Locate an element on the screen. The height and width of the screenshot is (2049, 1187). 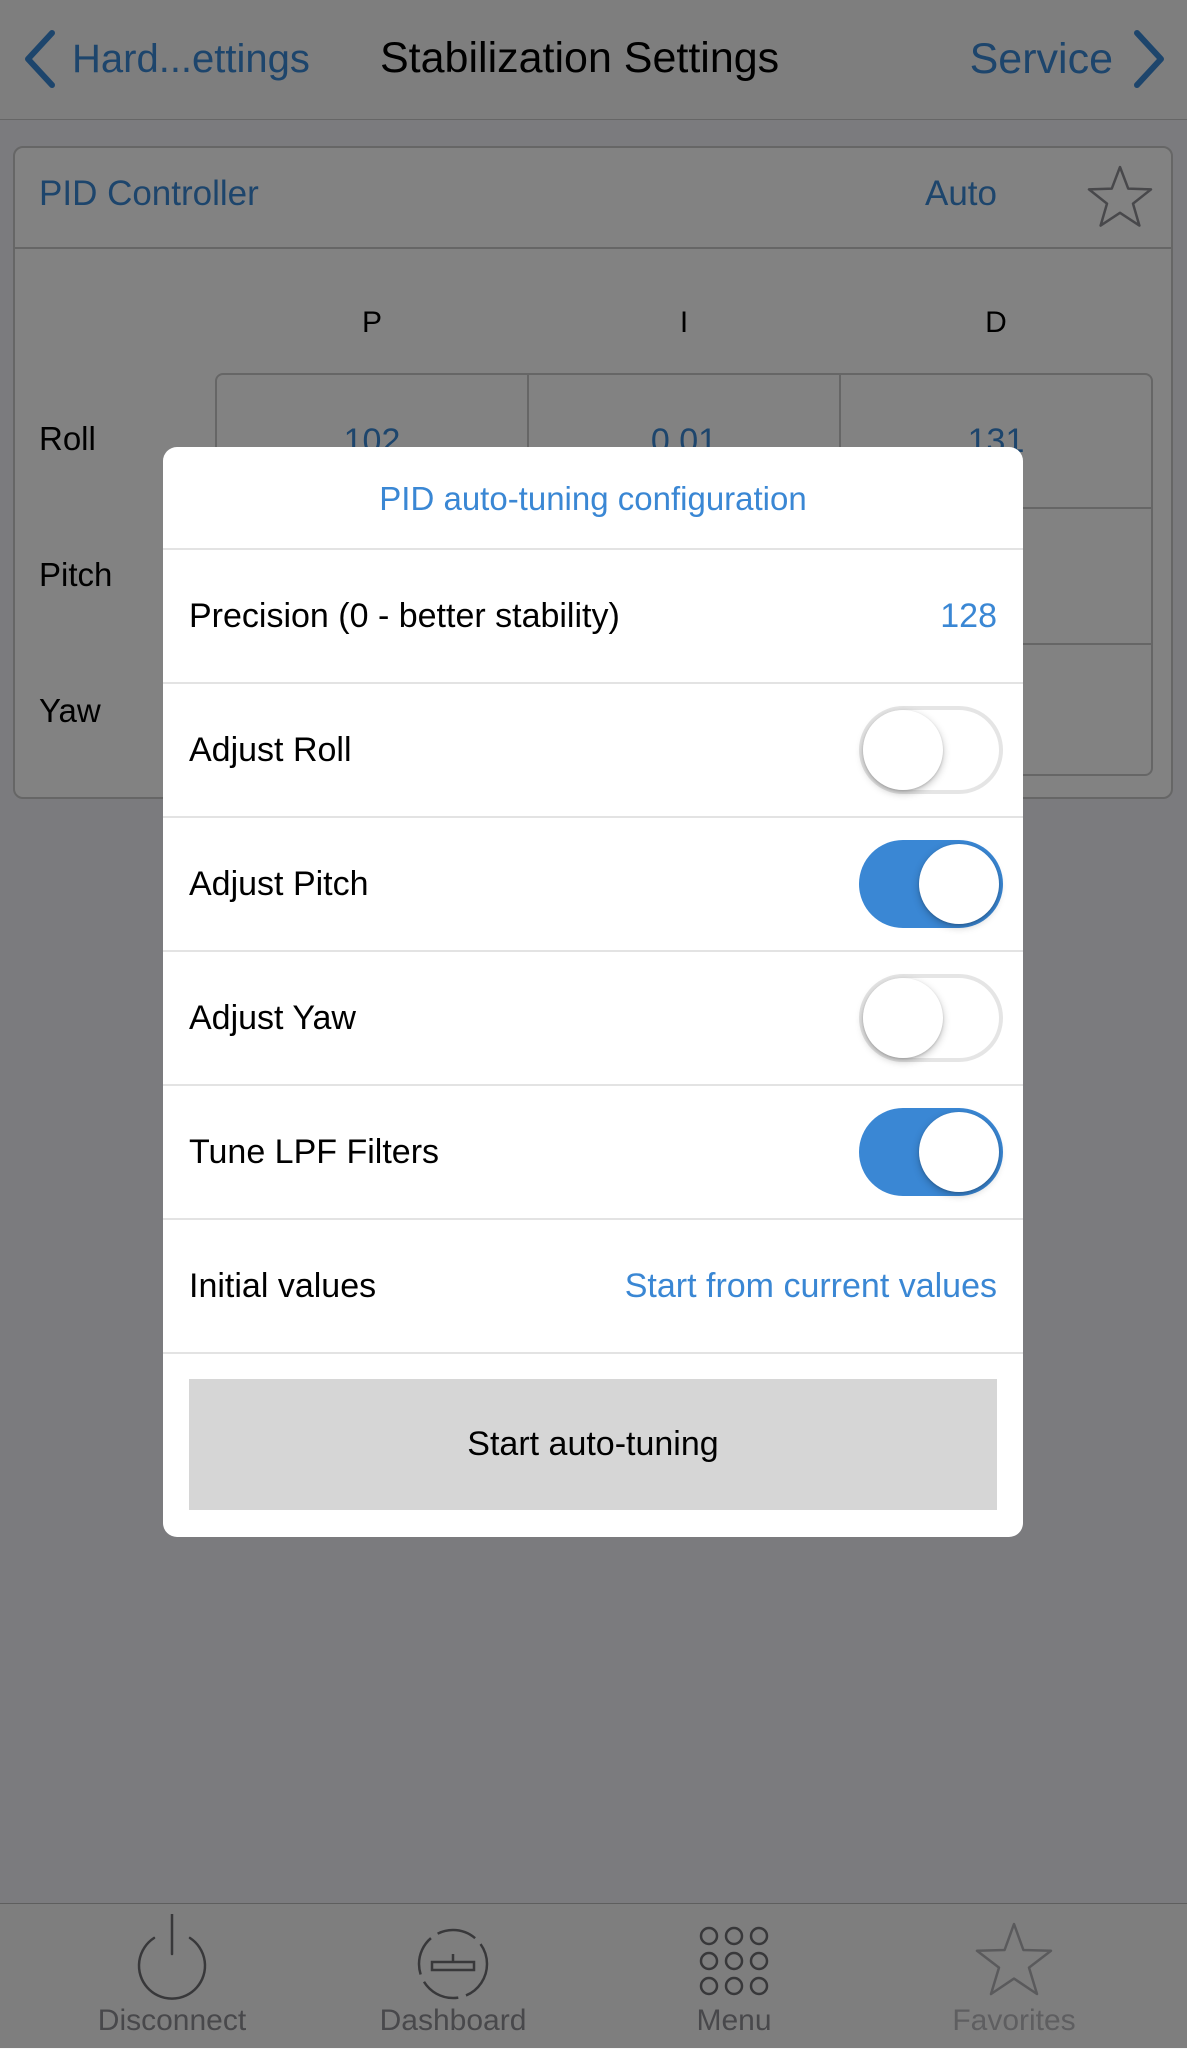
adjust-yaw-label: Adjust Yaw is located at coordinates (272, 1018).